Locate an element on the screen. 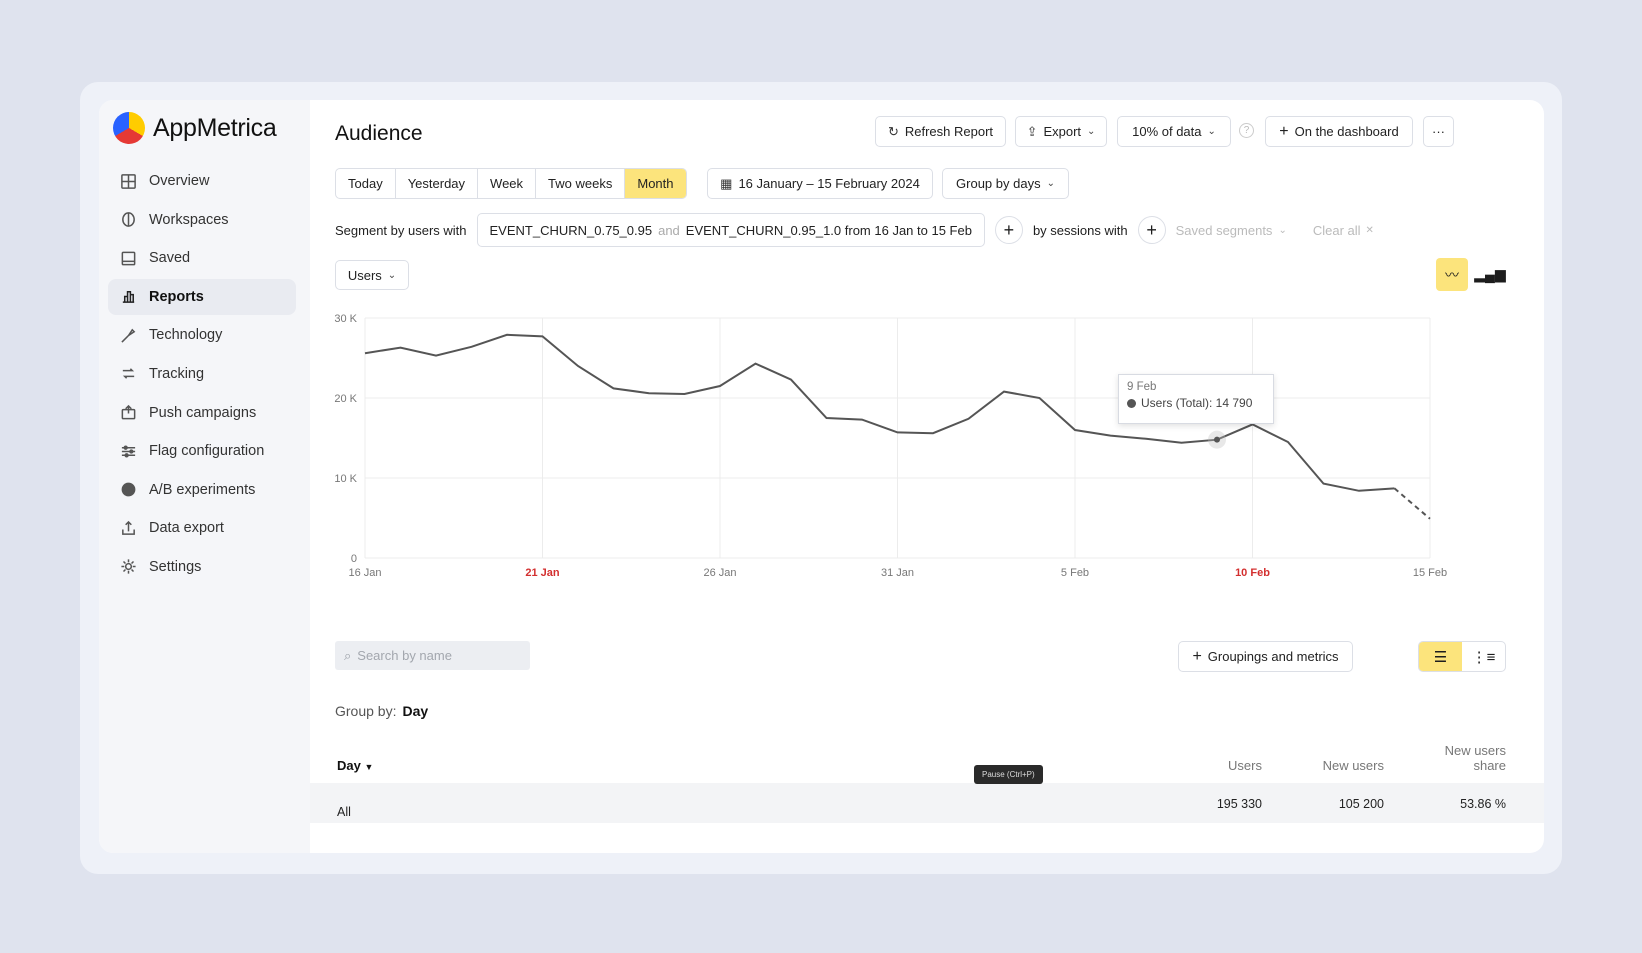 This screenshot has height=953, width=1642. sampling-label: 10% of data is located at coordinates (1167, 131).